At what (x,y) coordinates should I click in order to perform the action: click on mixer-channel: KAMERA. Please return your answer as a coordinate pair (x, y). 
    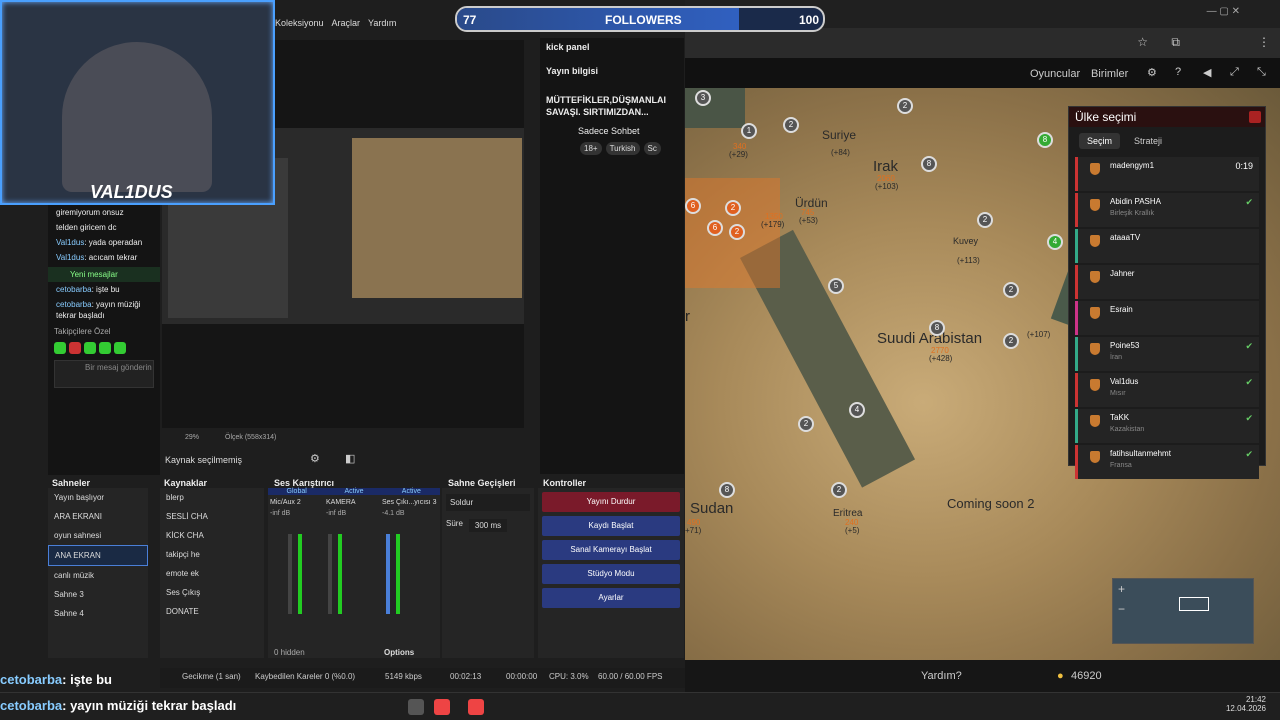
    Looking at the image, I should click on (354, 502).